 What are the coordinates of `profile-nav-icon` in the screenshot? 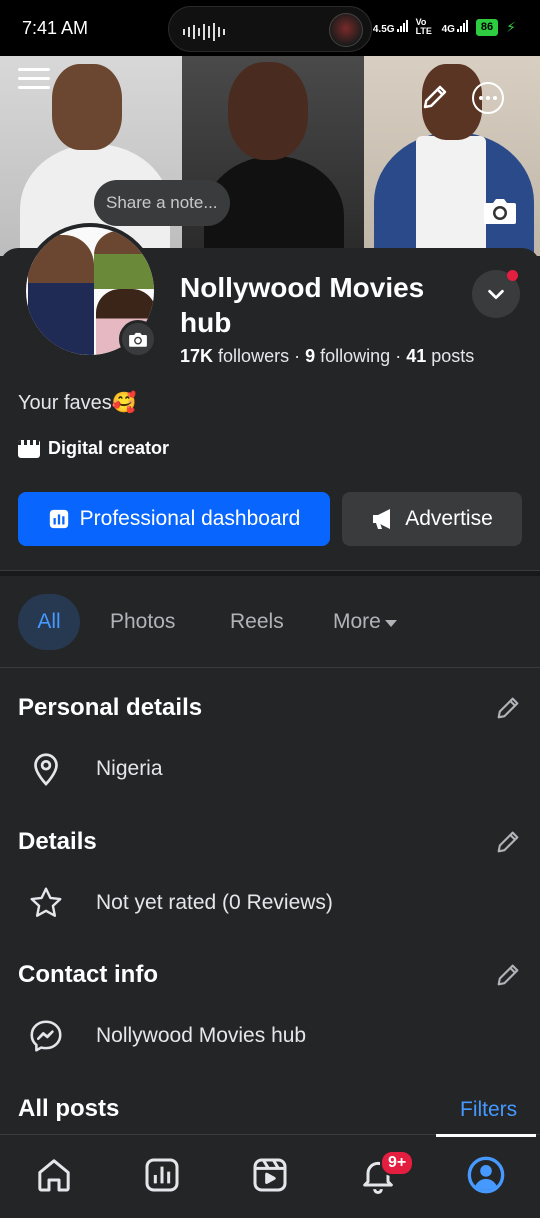 It's located at (486, 1175).